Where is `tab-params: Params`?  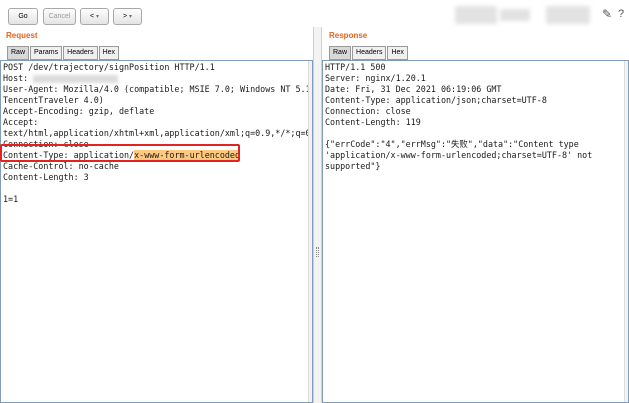 tab-params: Params is located at coordinates (46, 53).